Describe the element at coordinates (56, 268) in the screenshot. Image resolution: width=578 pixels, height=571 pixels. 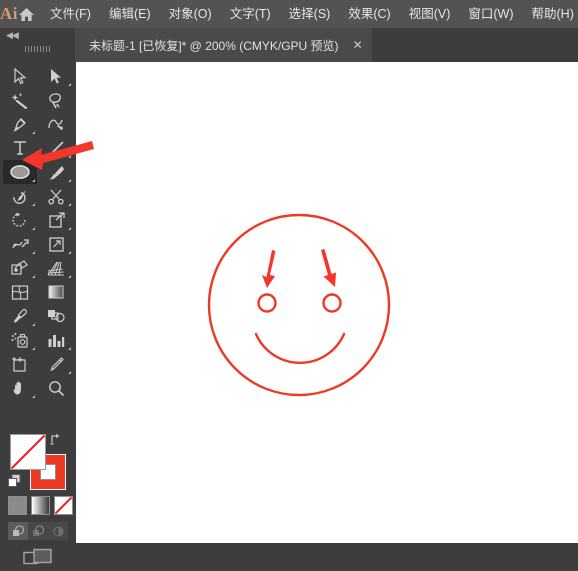
I see `perspective-grid-tool` at that location.